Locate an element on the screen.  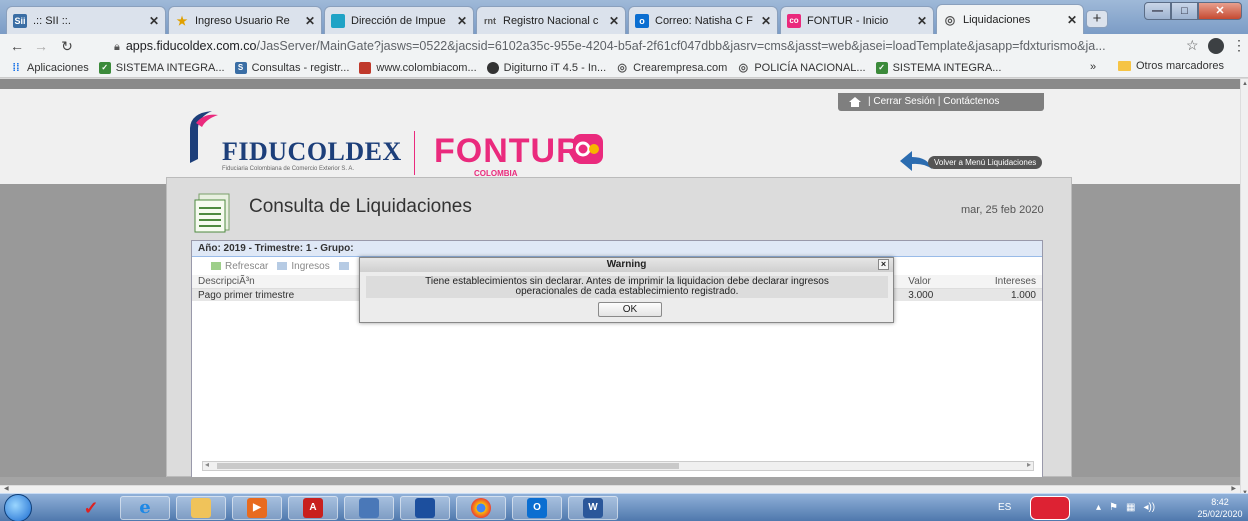
tab-direccion-impuestos: Dirección de Impue ✕ is located at coordinates (399, 20).